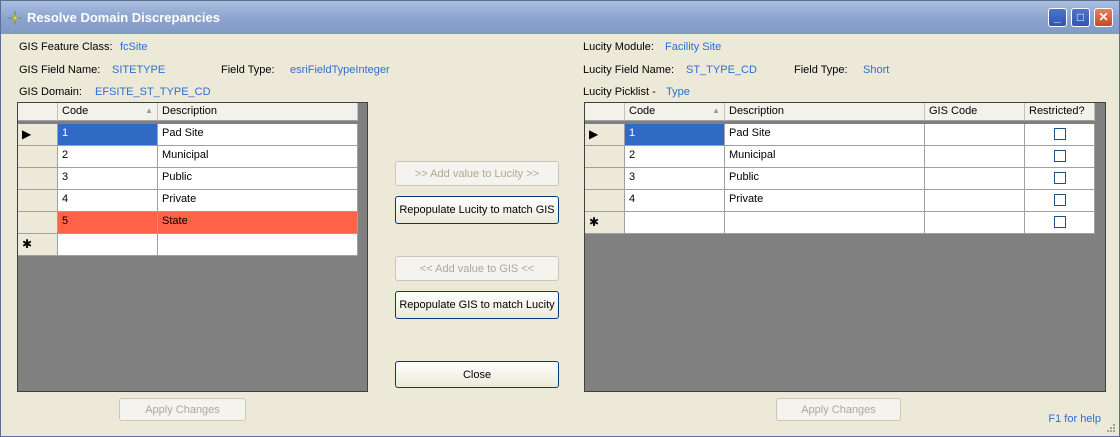 The width and height of the screenshot is (1120, 437). I want to click on gis-code-header-label: Code, so click(75, 111).